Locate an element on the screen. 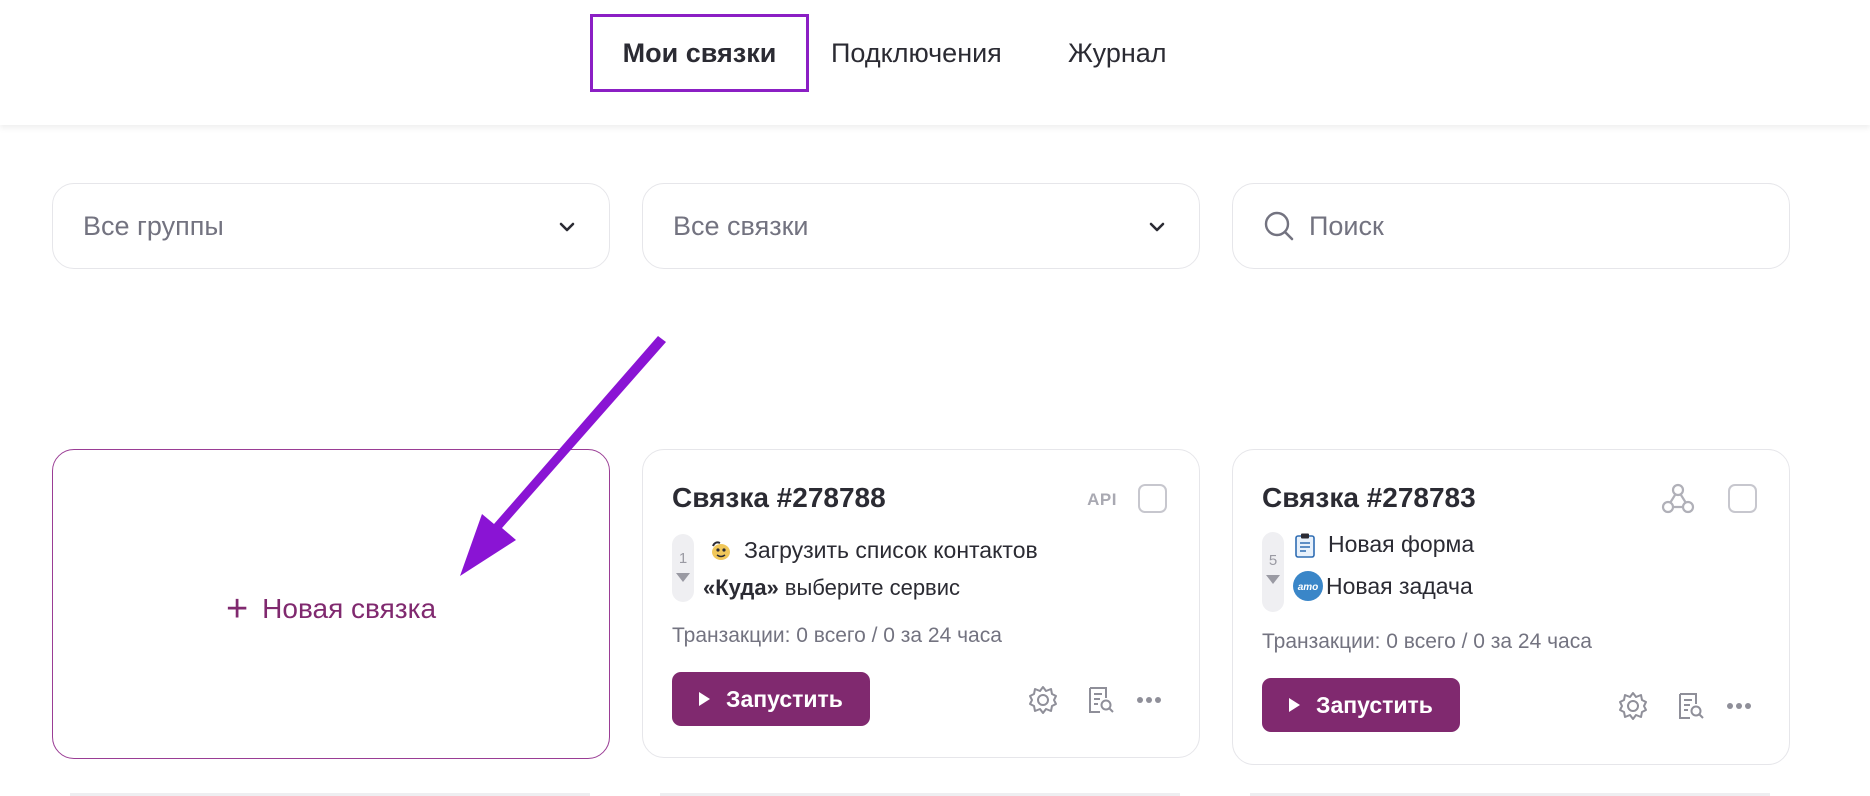 Image resolution: width=1870 pixels, height=796 pixels. card-title: Связка #278783 is located at coordinates (1369, 498).